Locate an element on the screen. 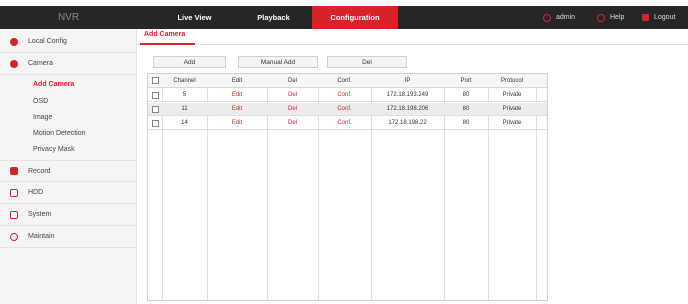 This screenshot has width=688, height=304. column-header-edit: Edit is located at coordinates (237, 81).